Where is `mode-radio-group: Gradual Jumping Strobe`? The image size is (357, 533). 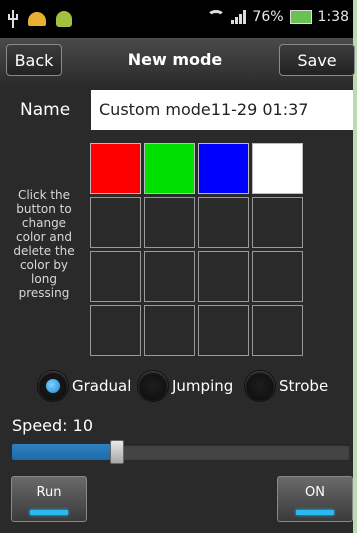 mode-radio-group: Gradual Jumping Strobe is located at coordinates (195, 389).